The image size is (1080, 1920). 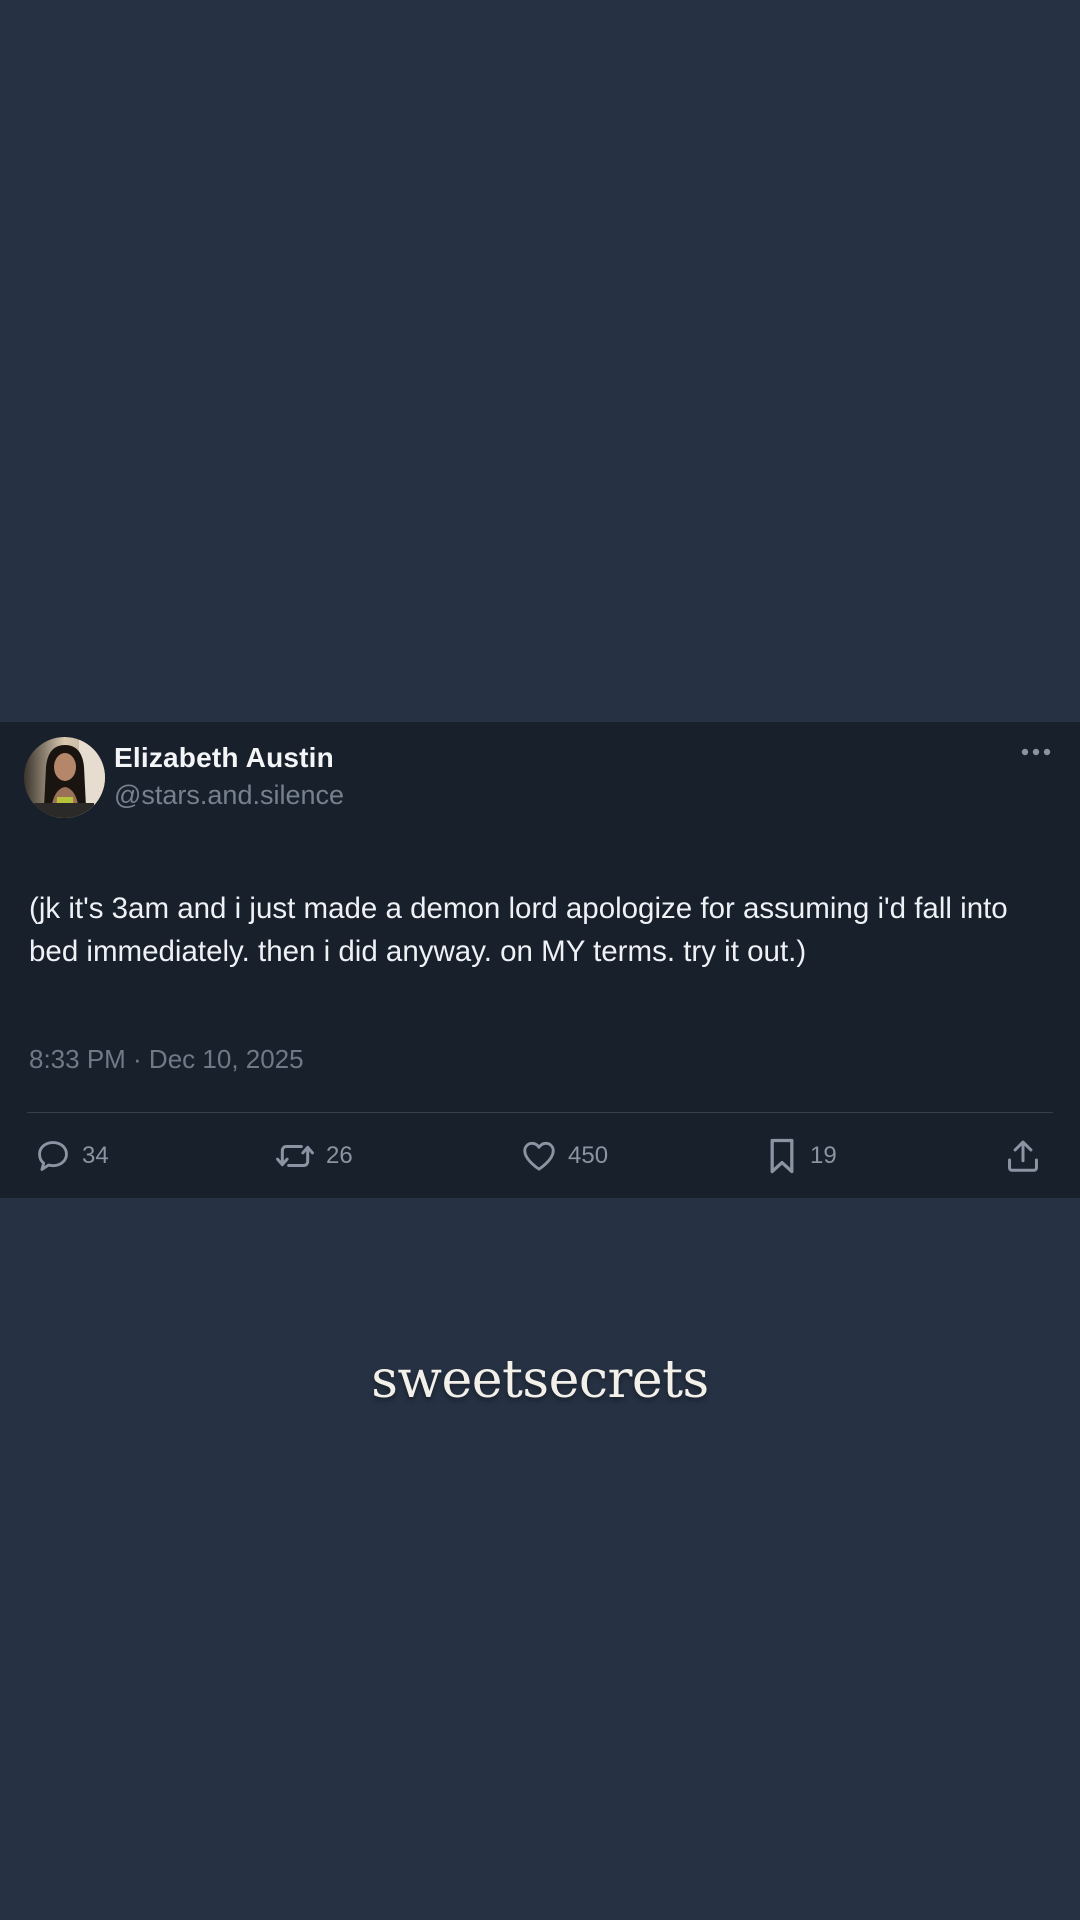 I want to click on share-icon, so click(x=1023, y=1156).